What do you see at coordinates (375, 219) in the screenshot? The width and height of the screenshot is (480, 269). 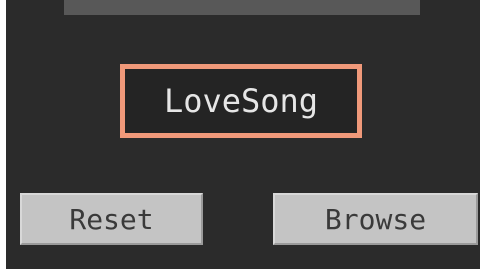 I see `browse-button: Browse` at bounding box center [375, 219].